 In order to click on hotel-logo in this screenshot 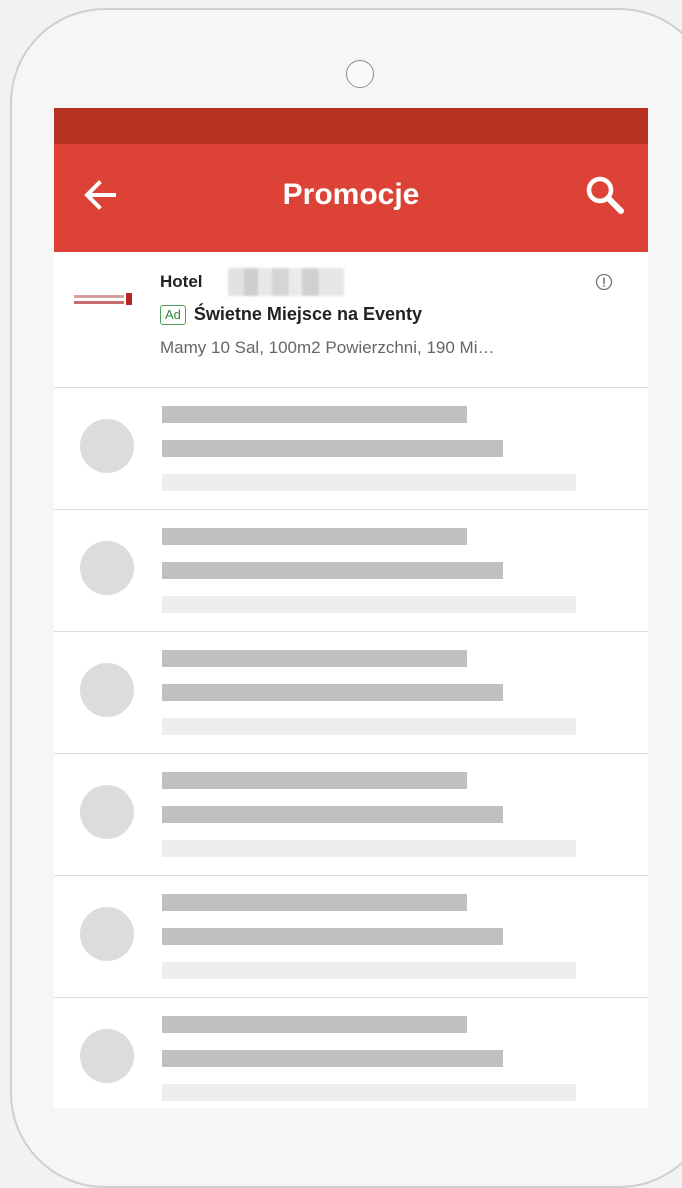, I will do `click(103, 299)`.